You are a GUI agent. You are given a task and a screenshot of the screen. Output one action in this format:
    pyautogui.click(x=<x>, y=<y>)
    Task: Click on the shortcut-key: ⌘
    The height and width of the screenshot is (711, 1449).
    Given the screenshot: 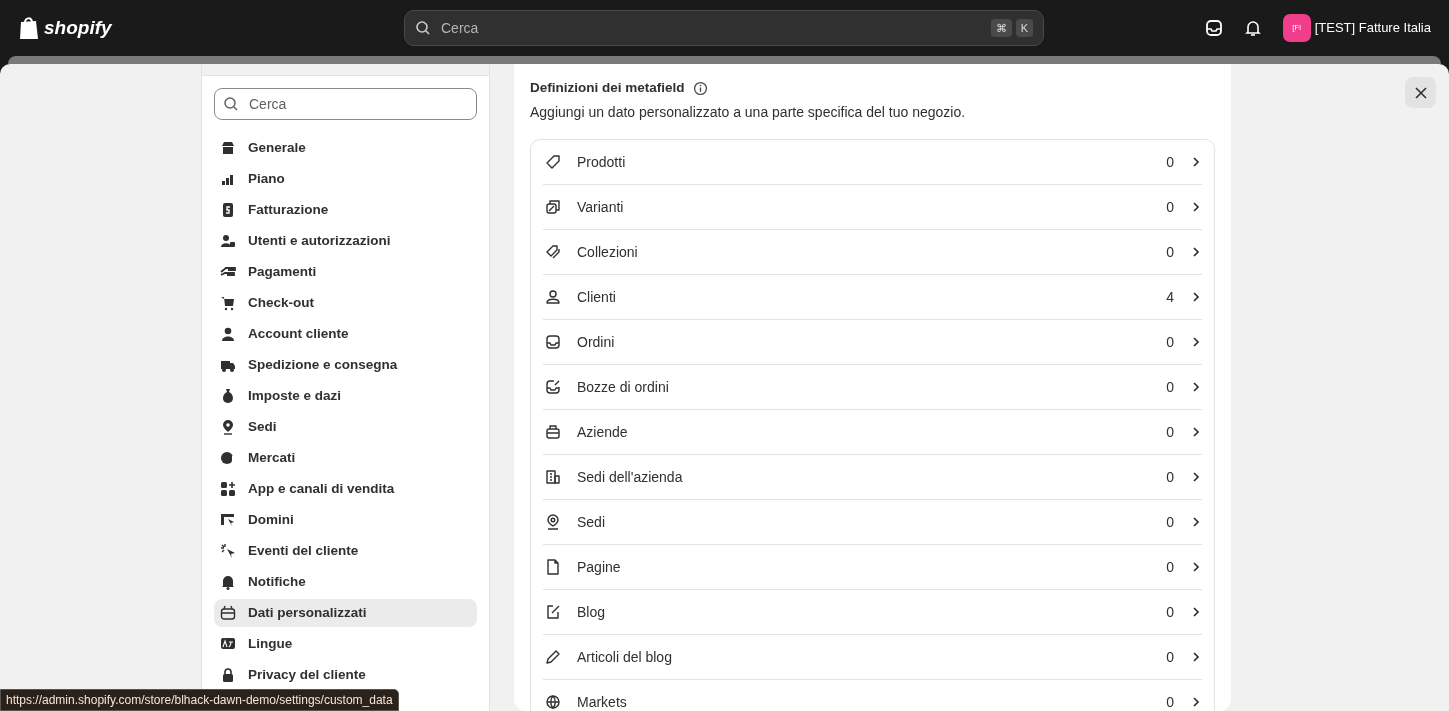 What is the action you would take?
    pyautogui.click(x=1001, y=28)
    